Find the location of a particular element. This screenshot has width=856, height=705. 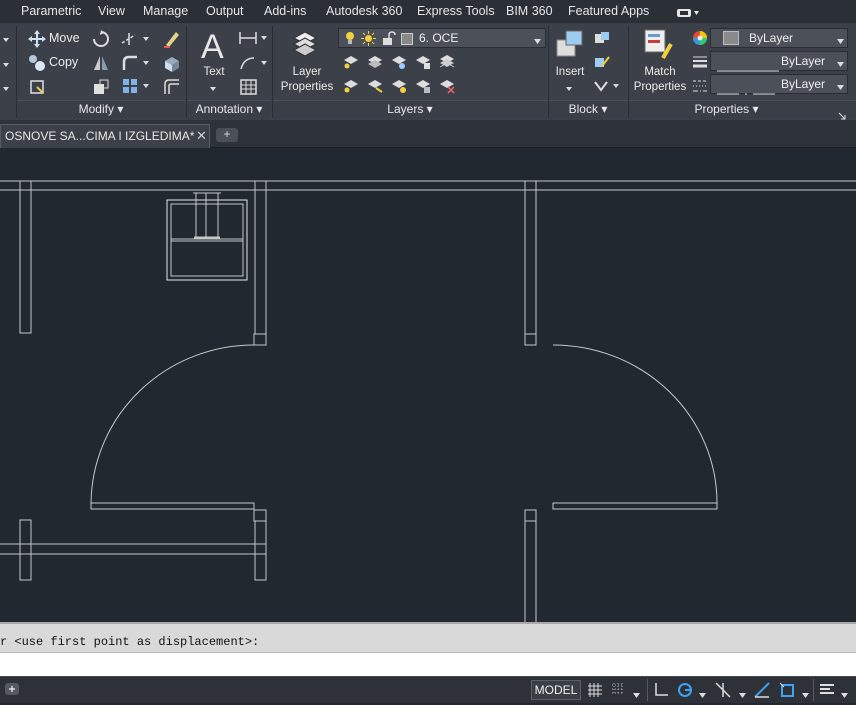

create-block-icon is located at coordinates (602, 40).